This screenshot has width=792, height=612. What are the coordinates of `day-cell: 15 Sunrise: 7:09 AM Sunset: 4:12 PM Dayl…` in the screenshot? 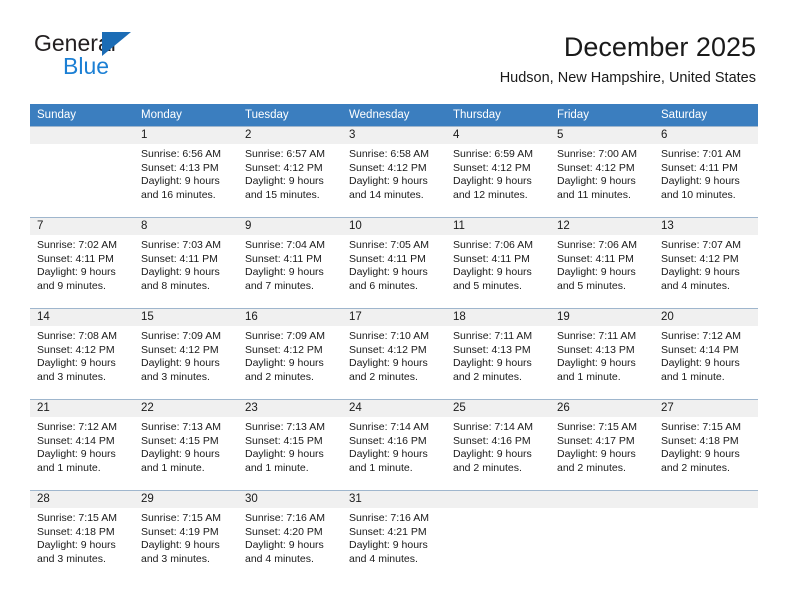 It's located at (186, 354).